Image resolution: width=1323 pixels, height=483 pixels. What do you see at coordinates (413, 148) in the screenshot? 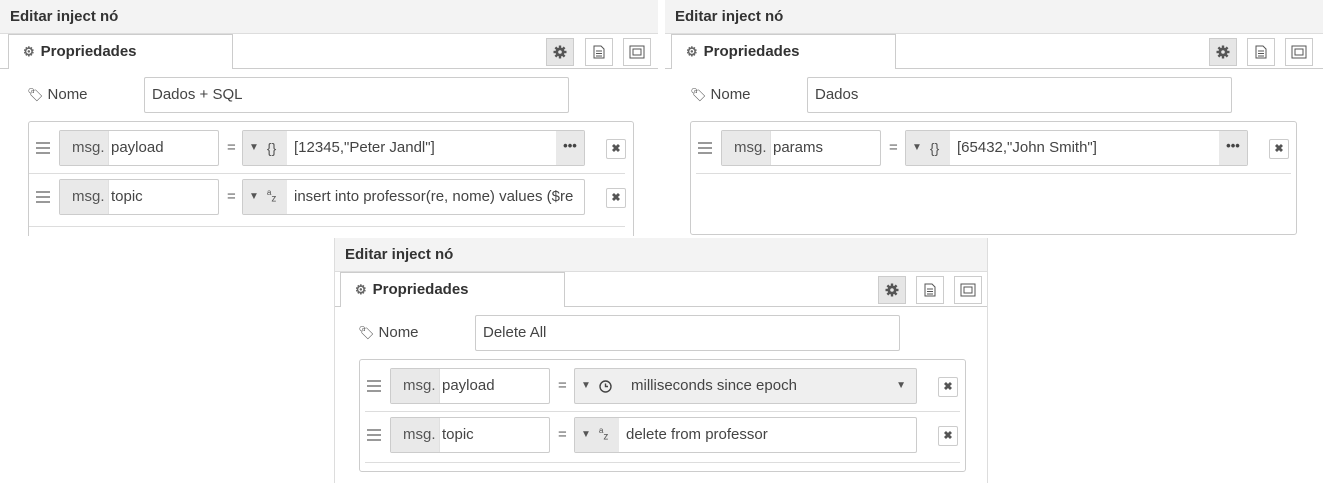
I see `property-value-input: ▼{} [12345,"Peter Jandl"] •••` at bounding box center [413, 148].